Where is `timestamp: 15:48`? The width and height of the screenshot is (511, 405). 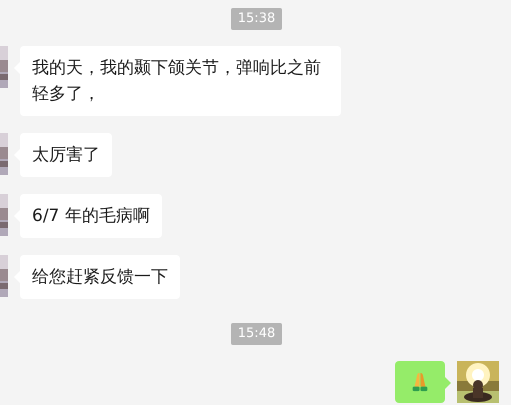 timestamp: 15:48 is located at coordinates (256, 334).